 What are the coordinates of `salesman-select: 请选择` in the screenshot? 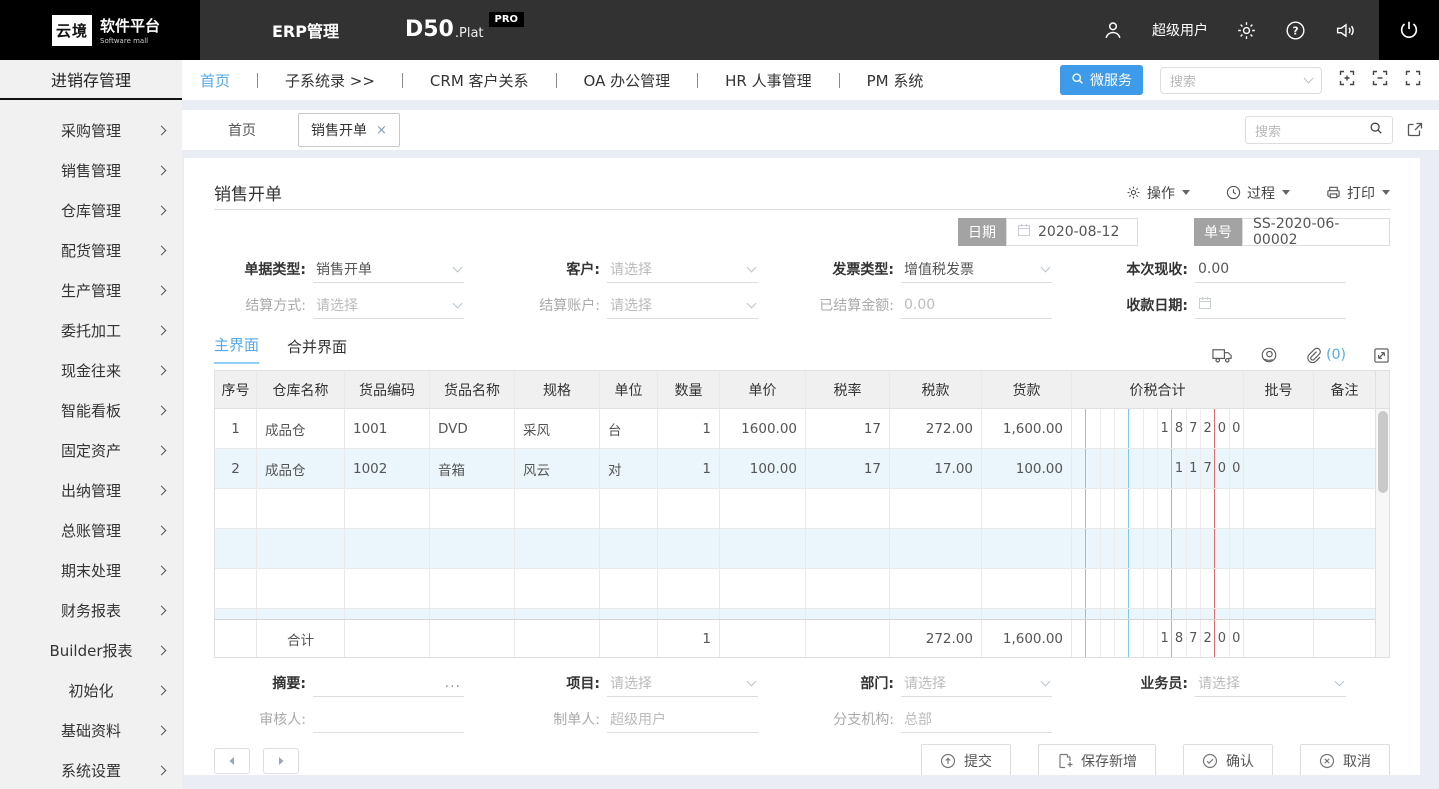 It's located at (1270, 683).